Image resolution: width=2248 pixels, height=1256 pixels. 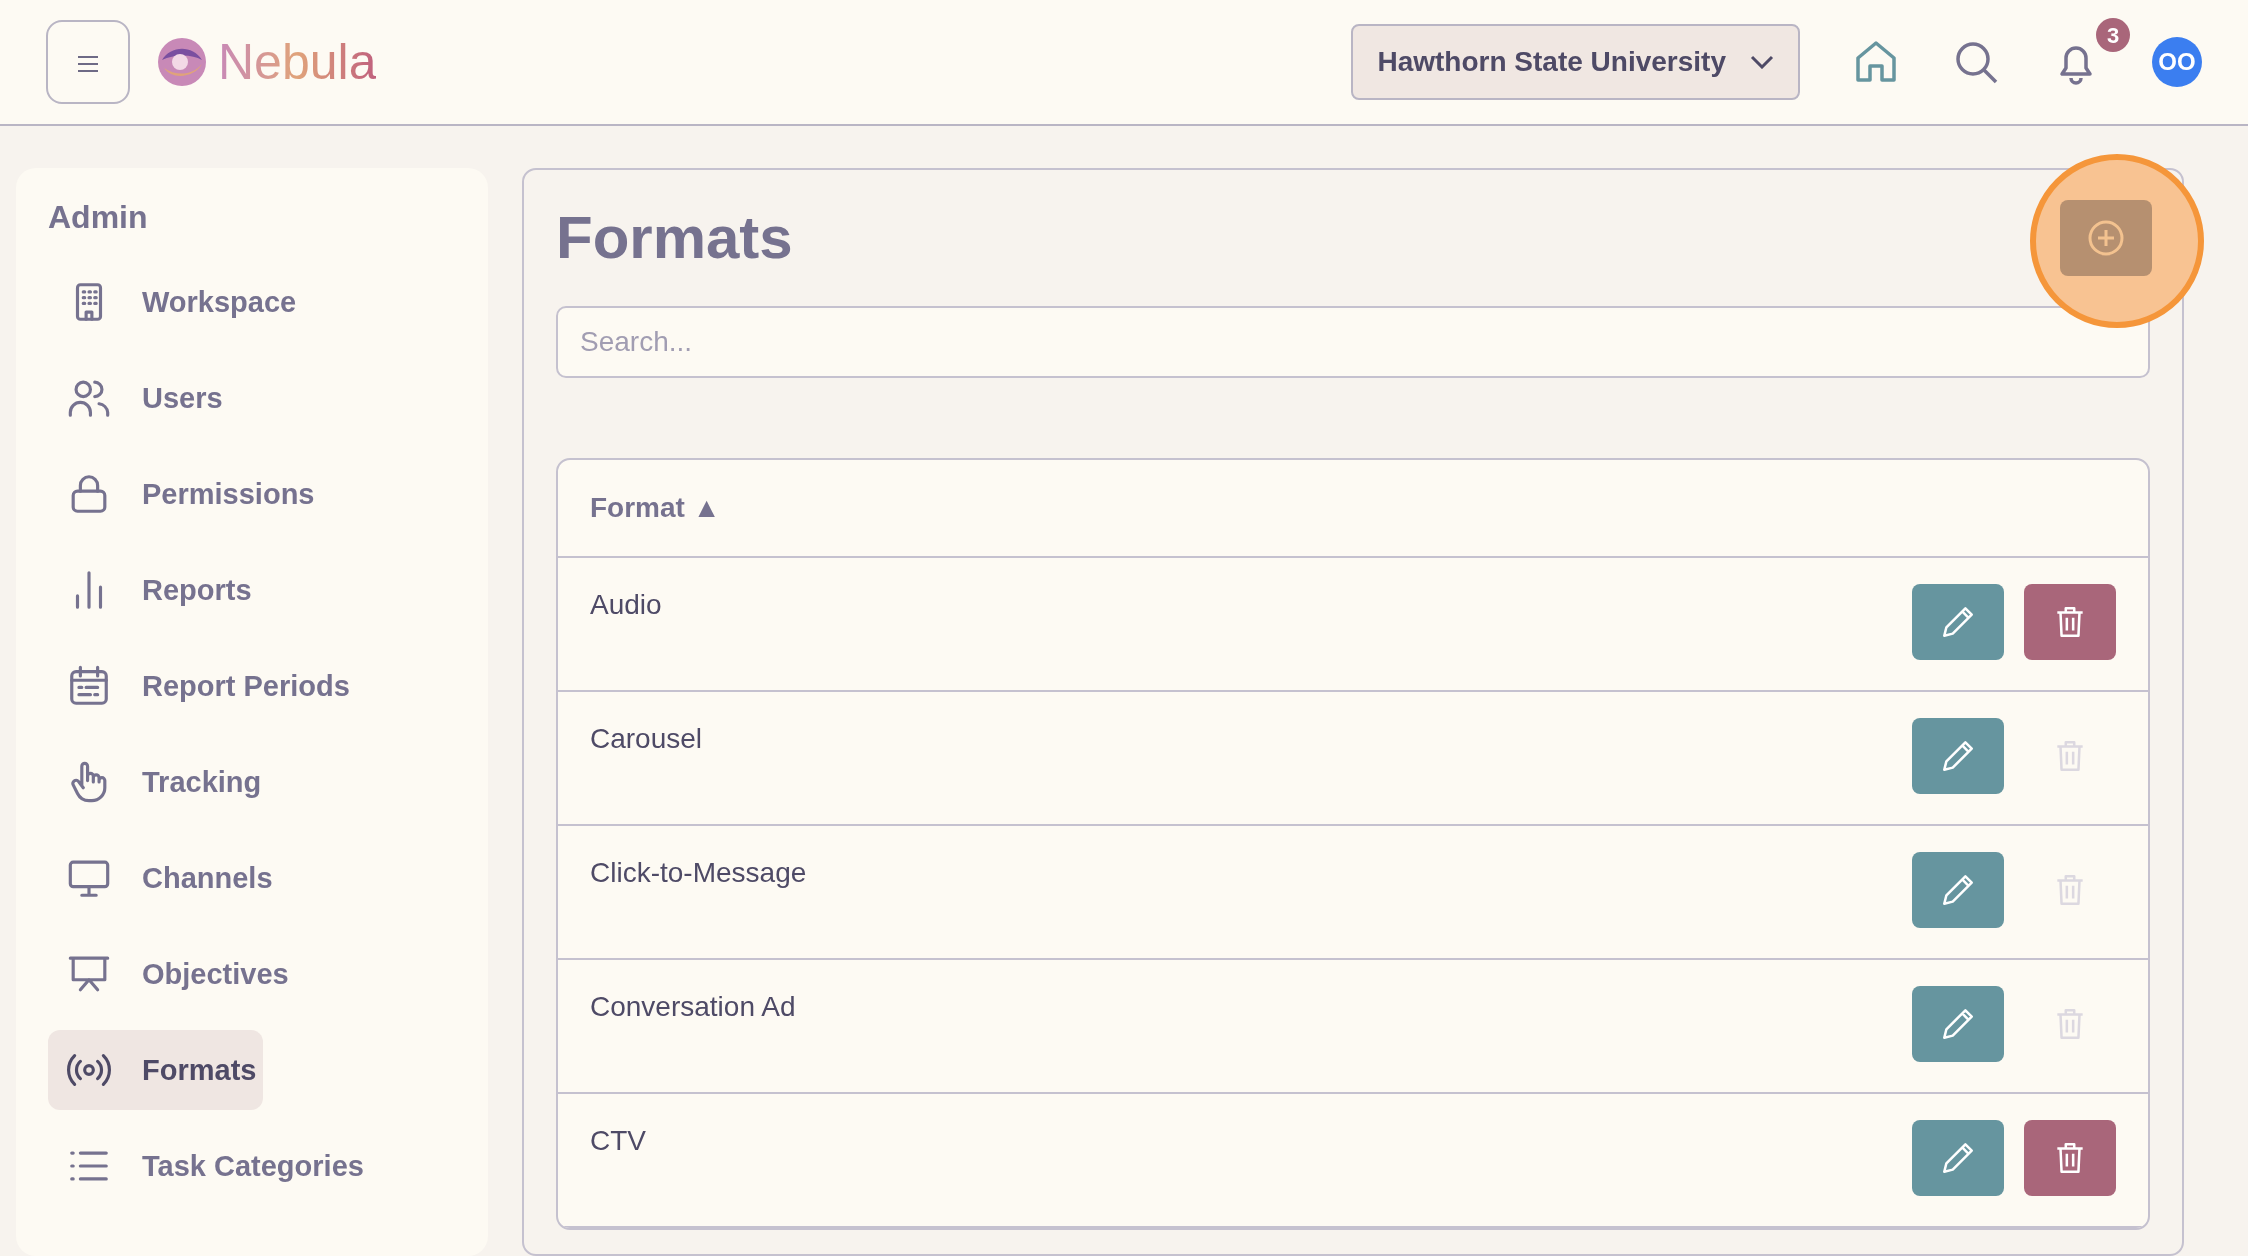 I want to click on chevron-down-icon, so click(x=1762, y=62).